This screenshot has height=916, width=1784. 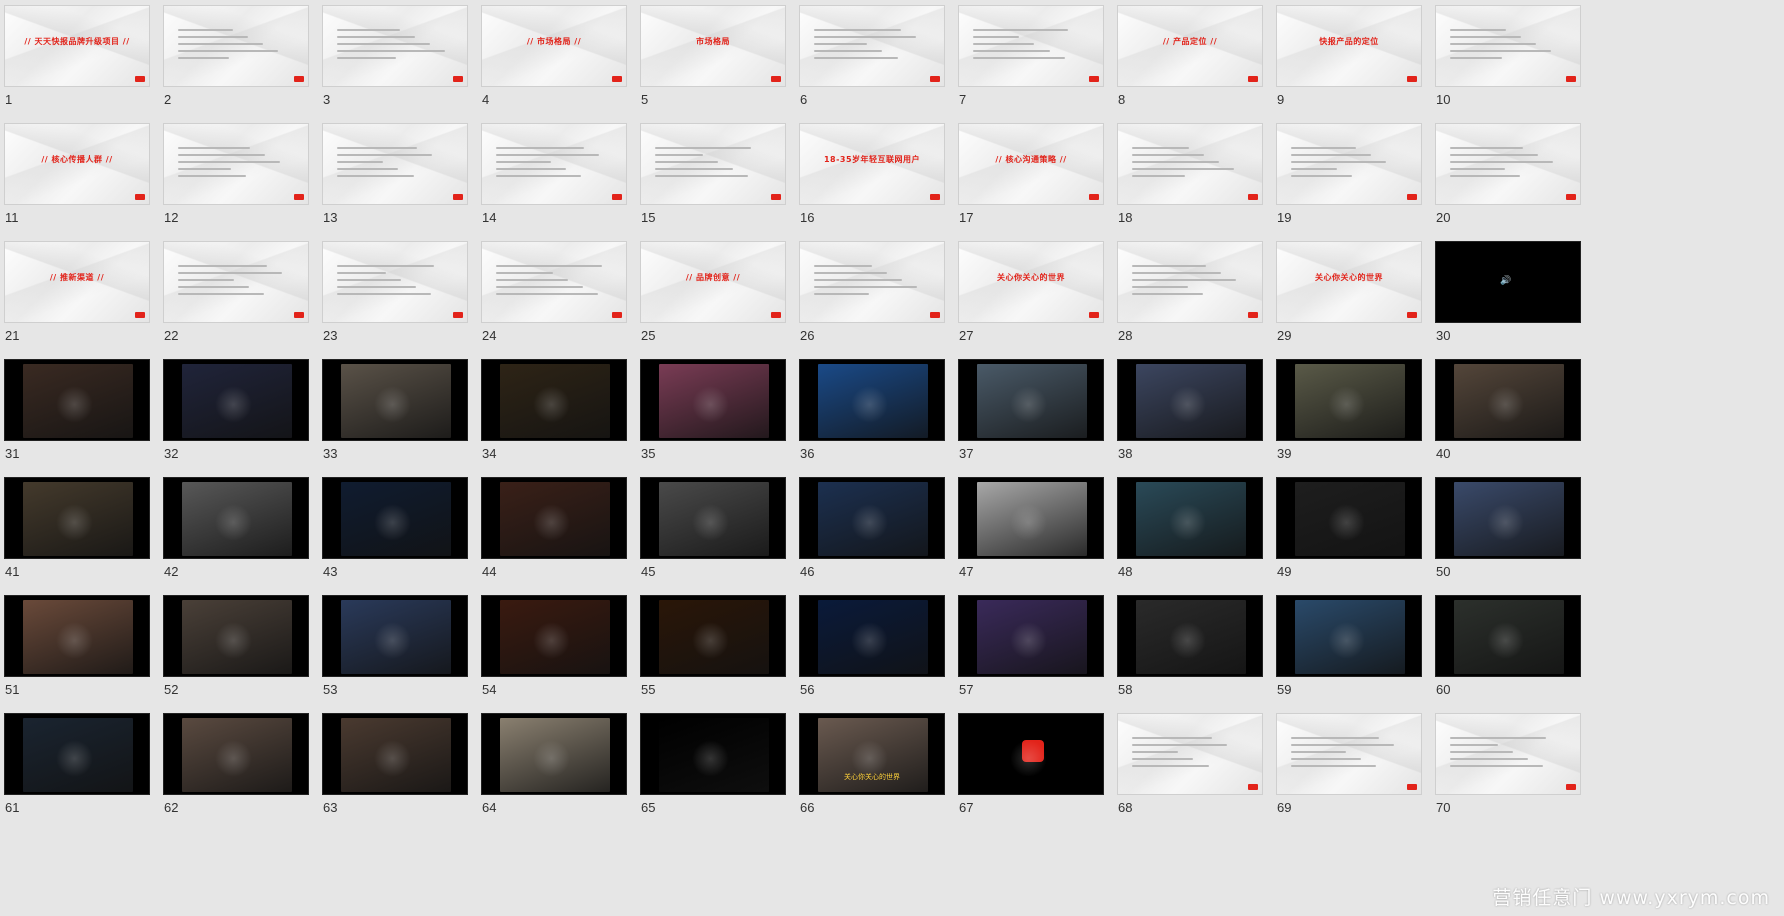 I want to click on slide-cell: 41, so click(x=75, y=527).